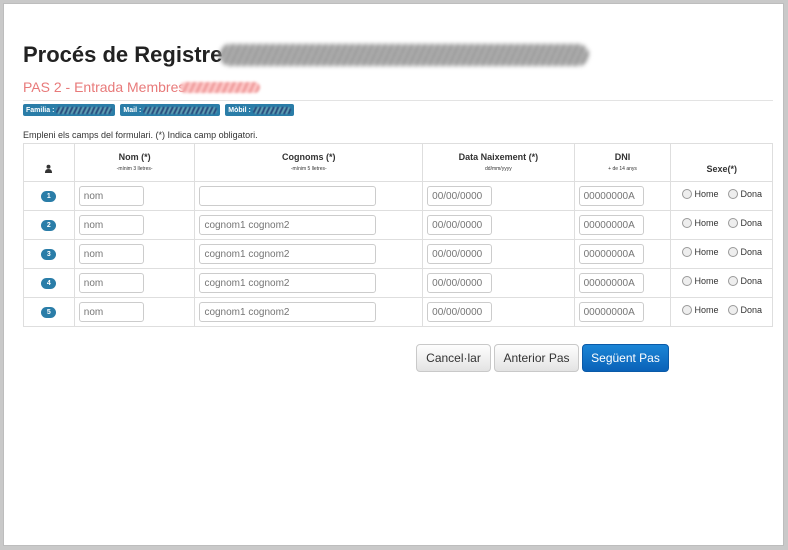 The image size is (788, 550). I want to click on header-dni-label: DNI, so click(622, 157).